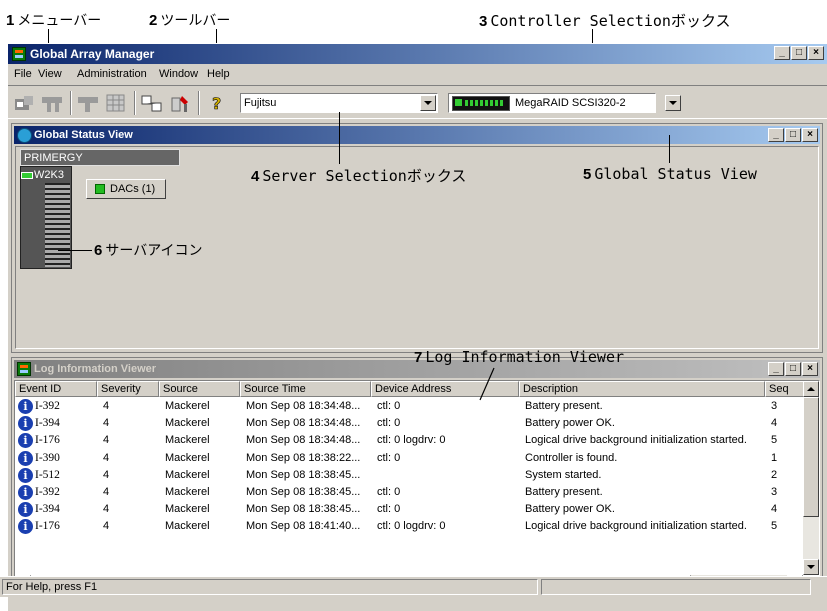 The width and height of the screenshot is (827, 611). What do you see at coordinates (605, 21) in the screenshot?
I see `callout-controller-selection: 3 Controller Selectionボックス` at bounding box center [605, 21].